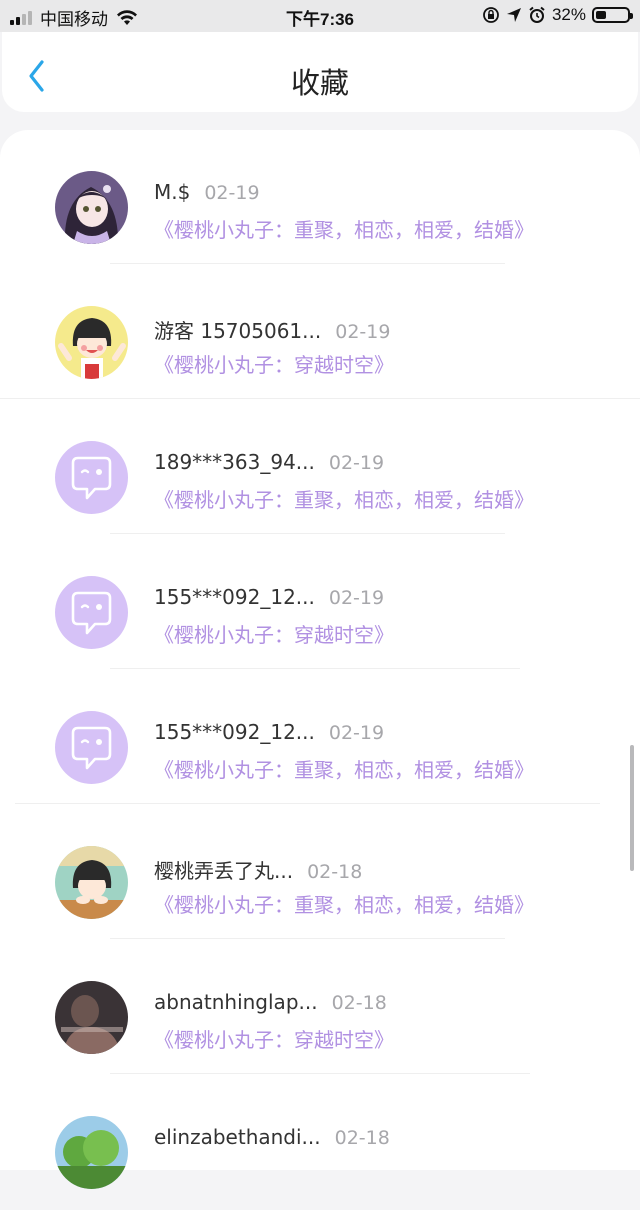 The image size is (640, 1210). I want to click on location-icon, so click(513, 15).